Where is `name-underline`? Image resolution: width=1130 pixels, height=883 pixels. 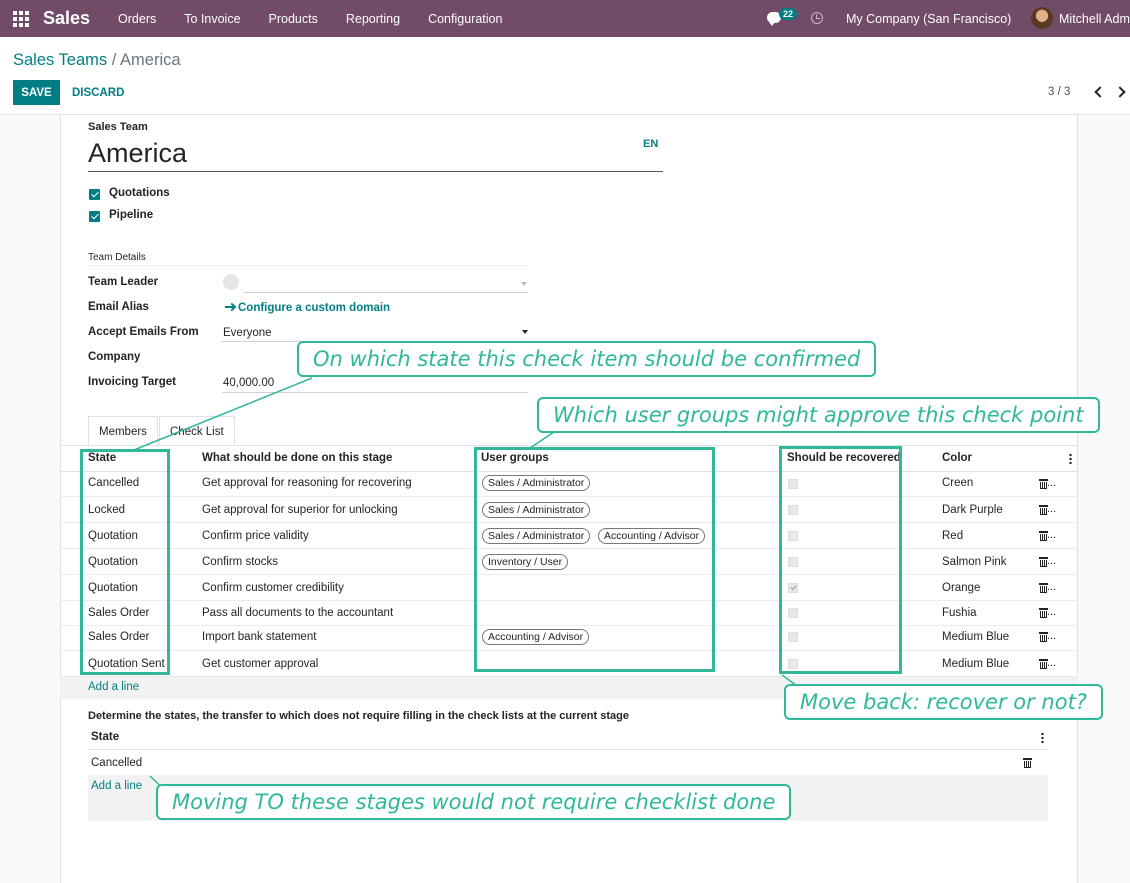 name-underline is located at coordinates (375, 171).